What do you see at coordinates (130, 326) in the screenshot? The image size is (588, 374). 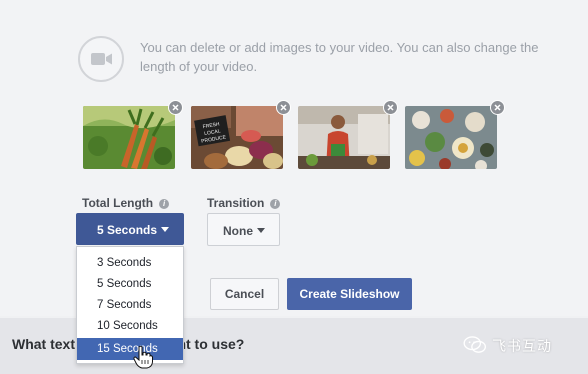 I see `dropdown-option: 10 Seconds` at bounding box center [130, 326].